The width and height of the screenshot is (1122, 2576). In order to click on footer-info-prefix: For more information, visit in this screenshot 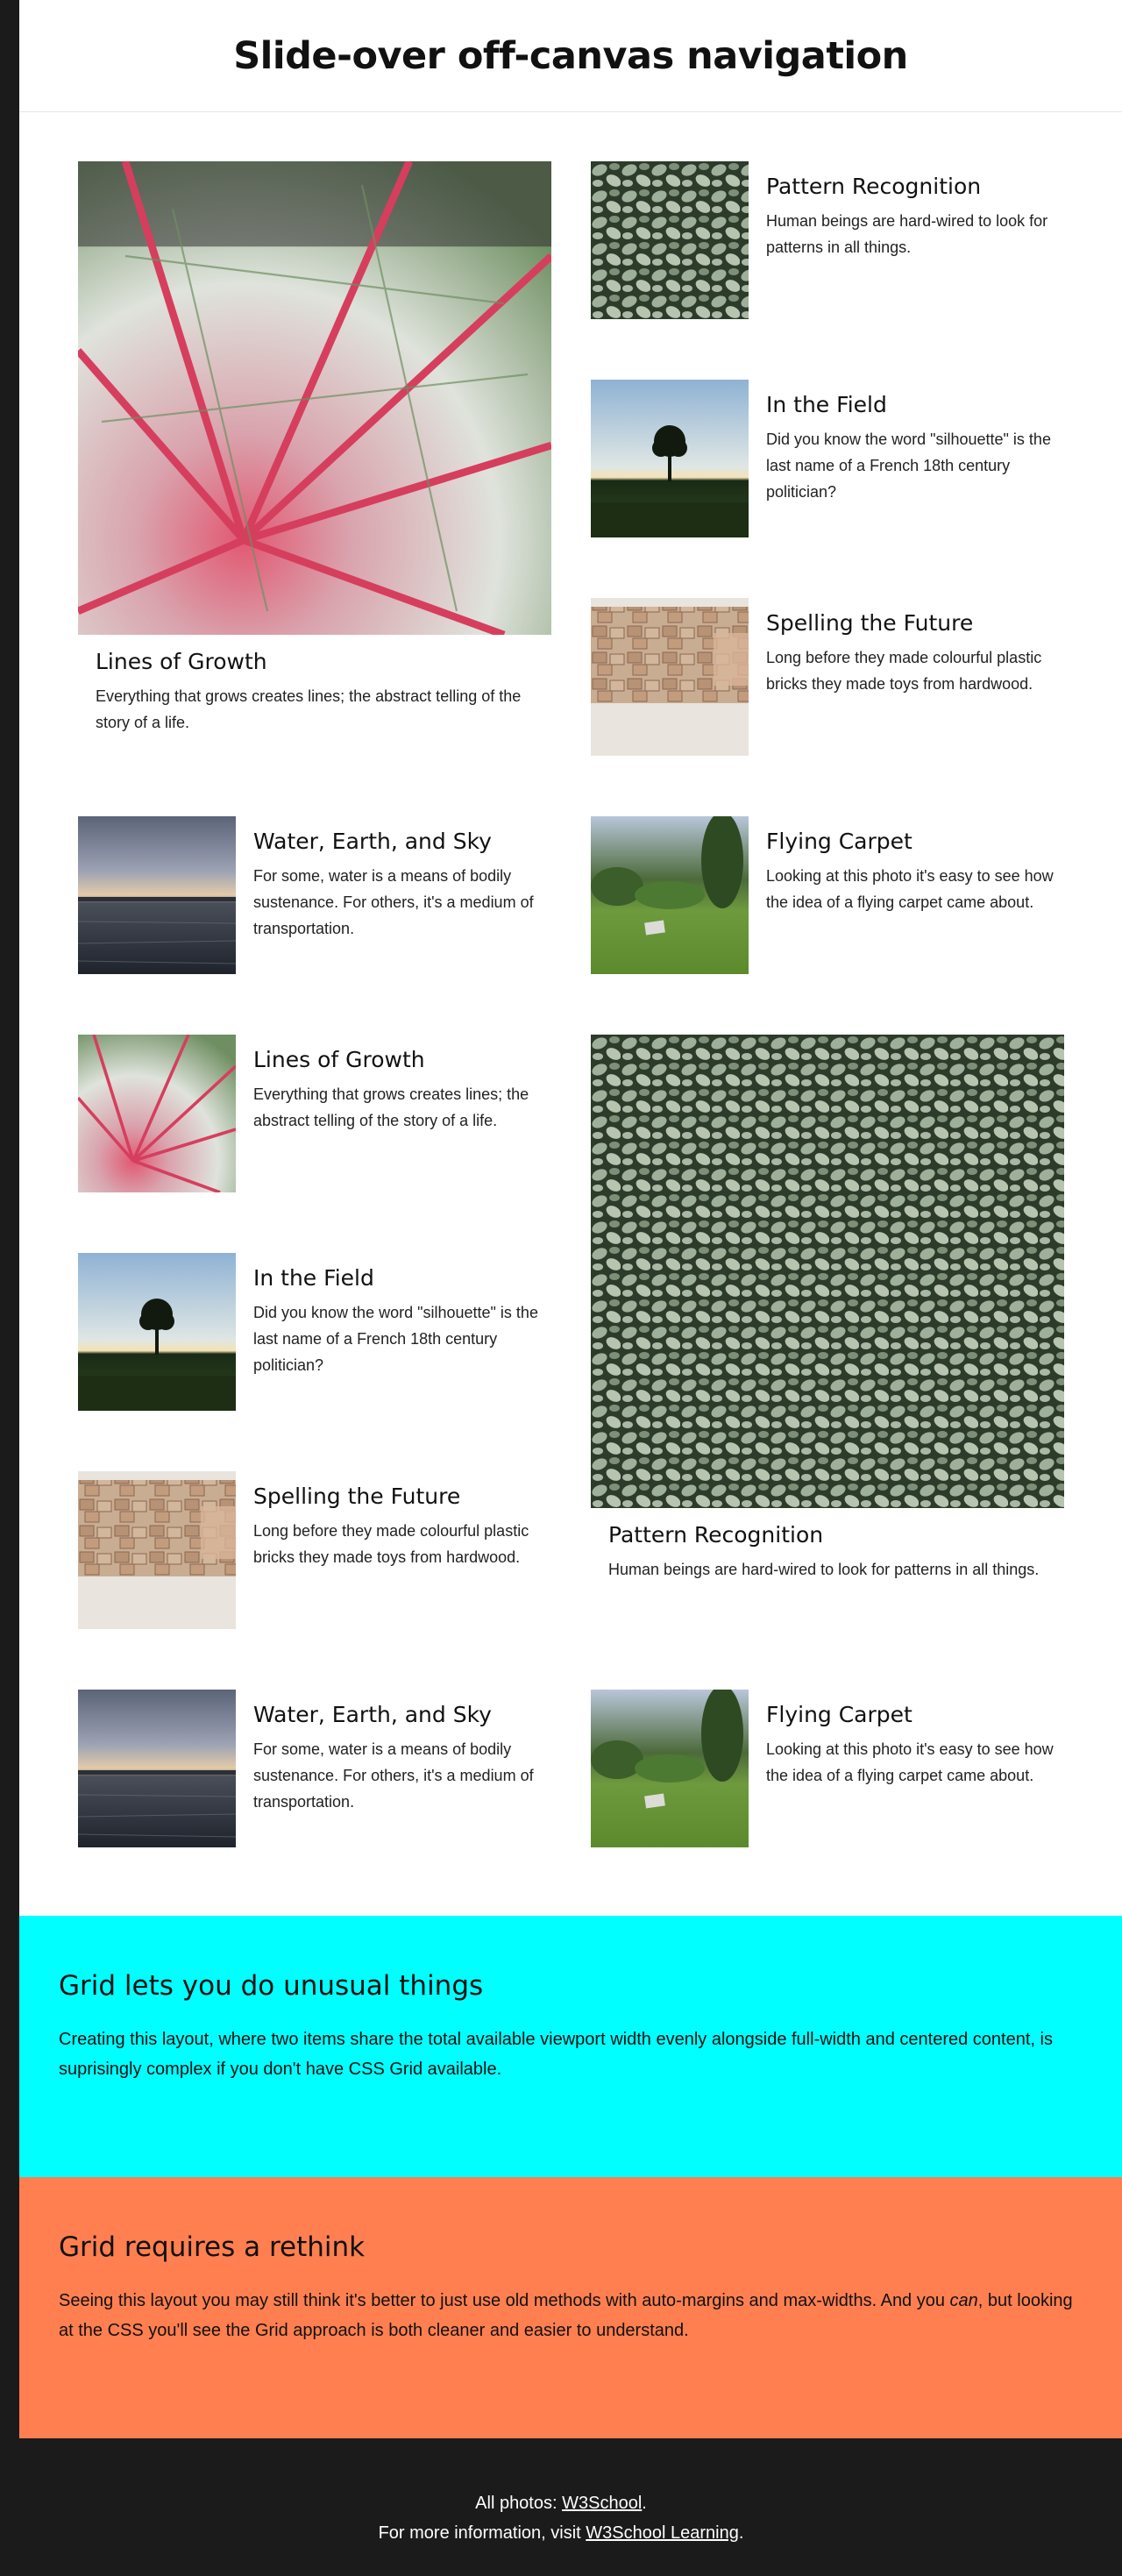, I will do `click(482, 2533)`.